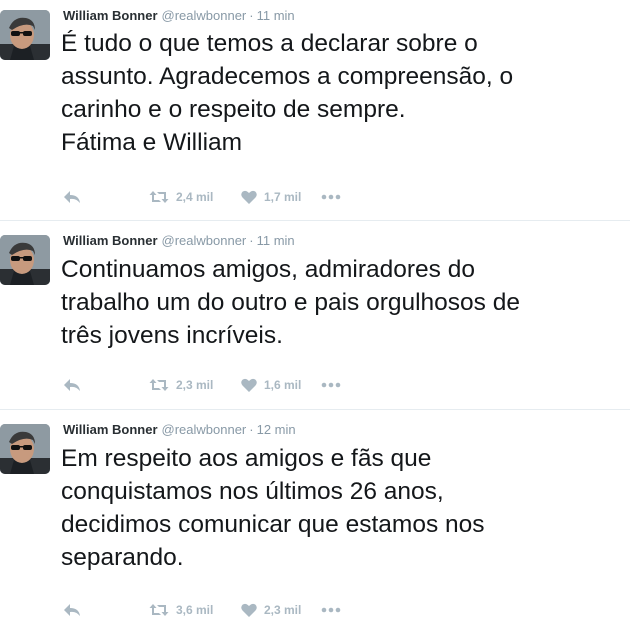 This screenshot has height=630, width=630. I want to click on like-button: 1,7 mil, so click(281, 197).